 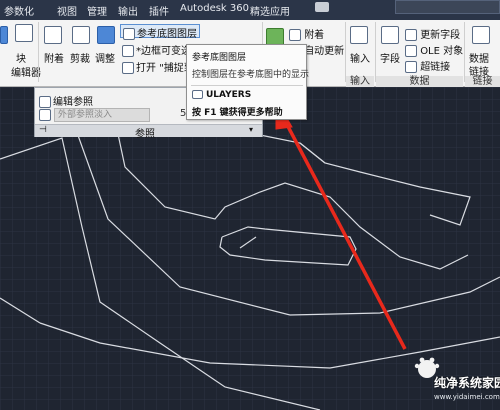 What do you see at coordinates (45, 115) in the screenshot?
I see `xref-fade-icon` at bounding box center [45, 115].